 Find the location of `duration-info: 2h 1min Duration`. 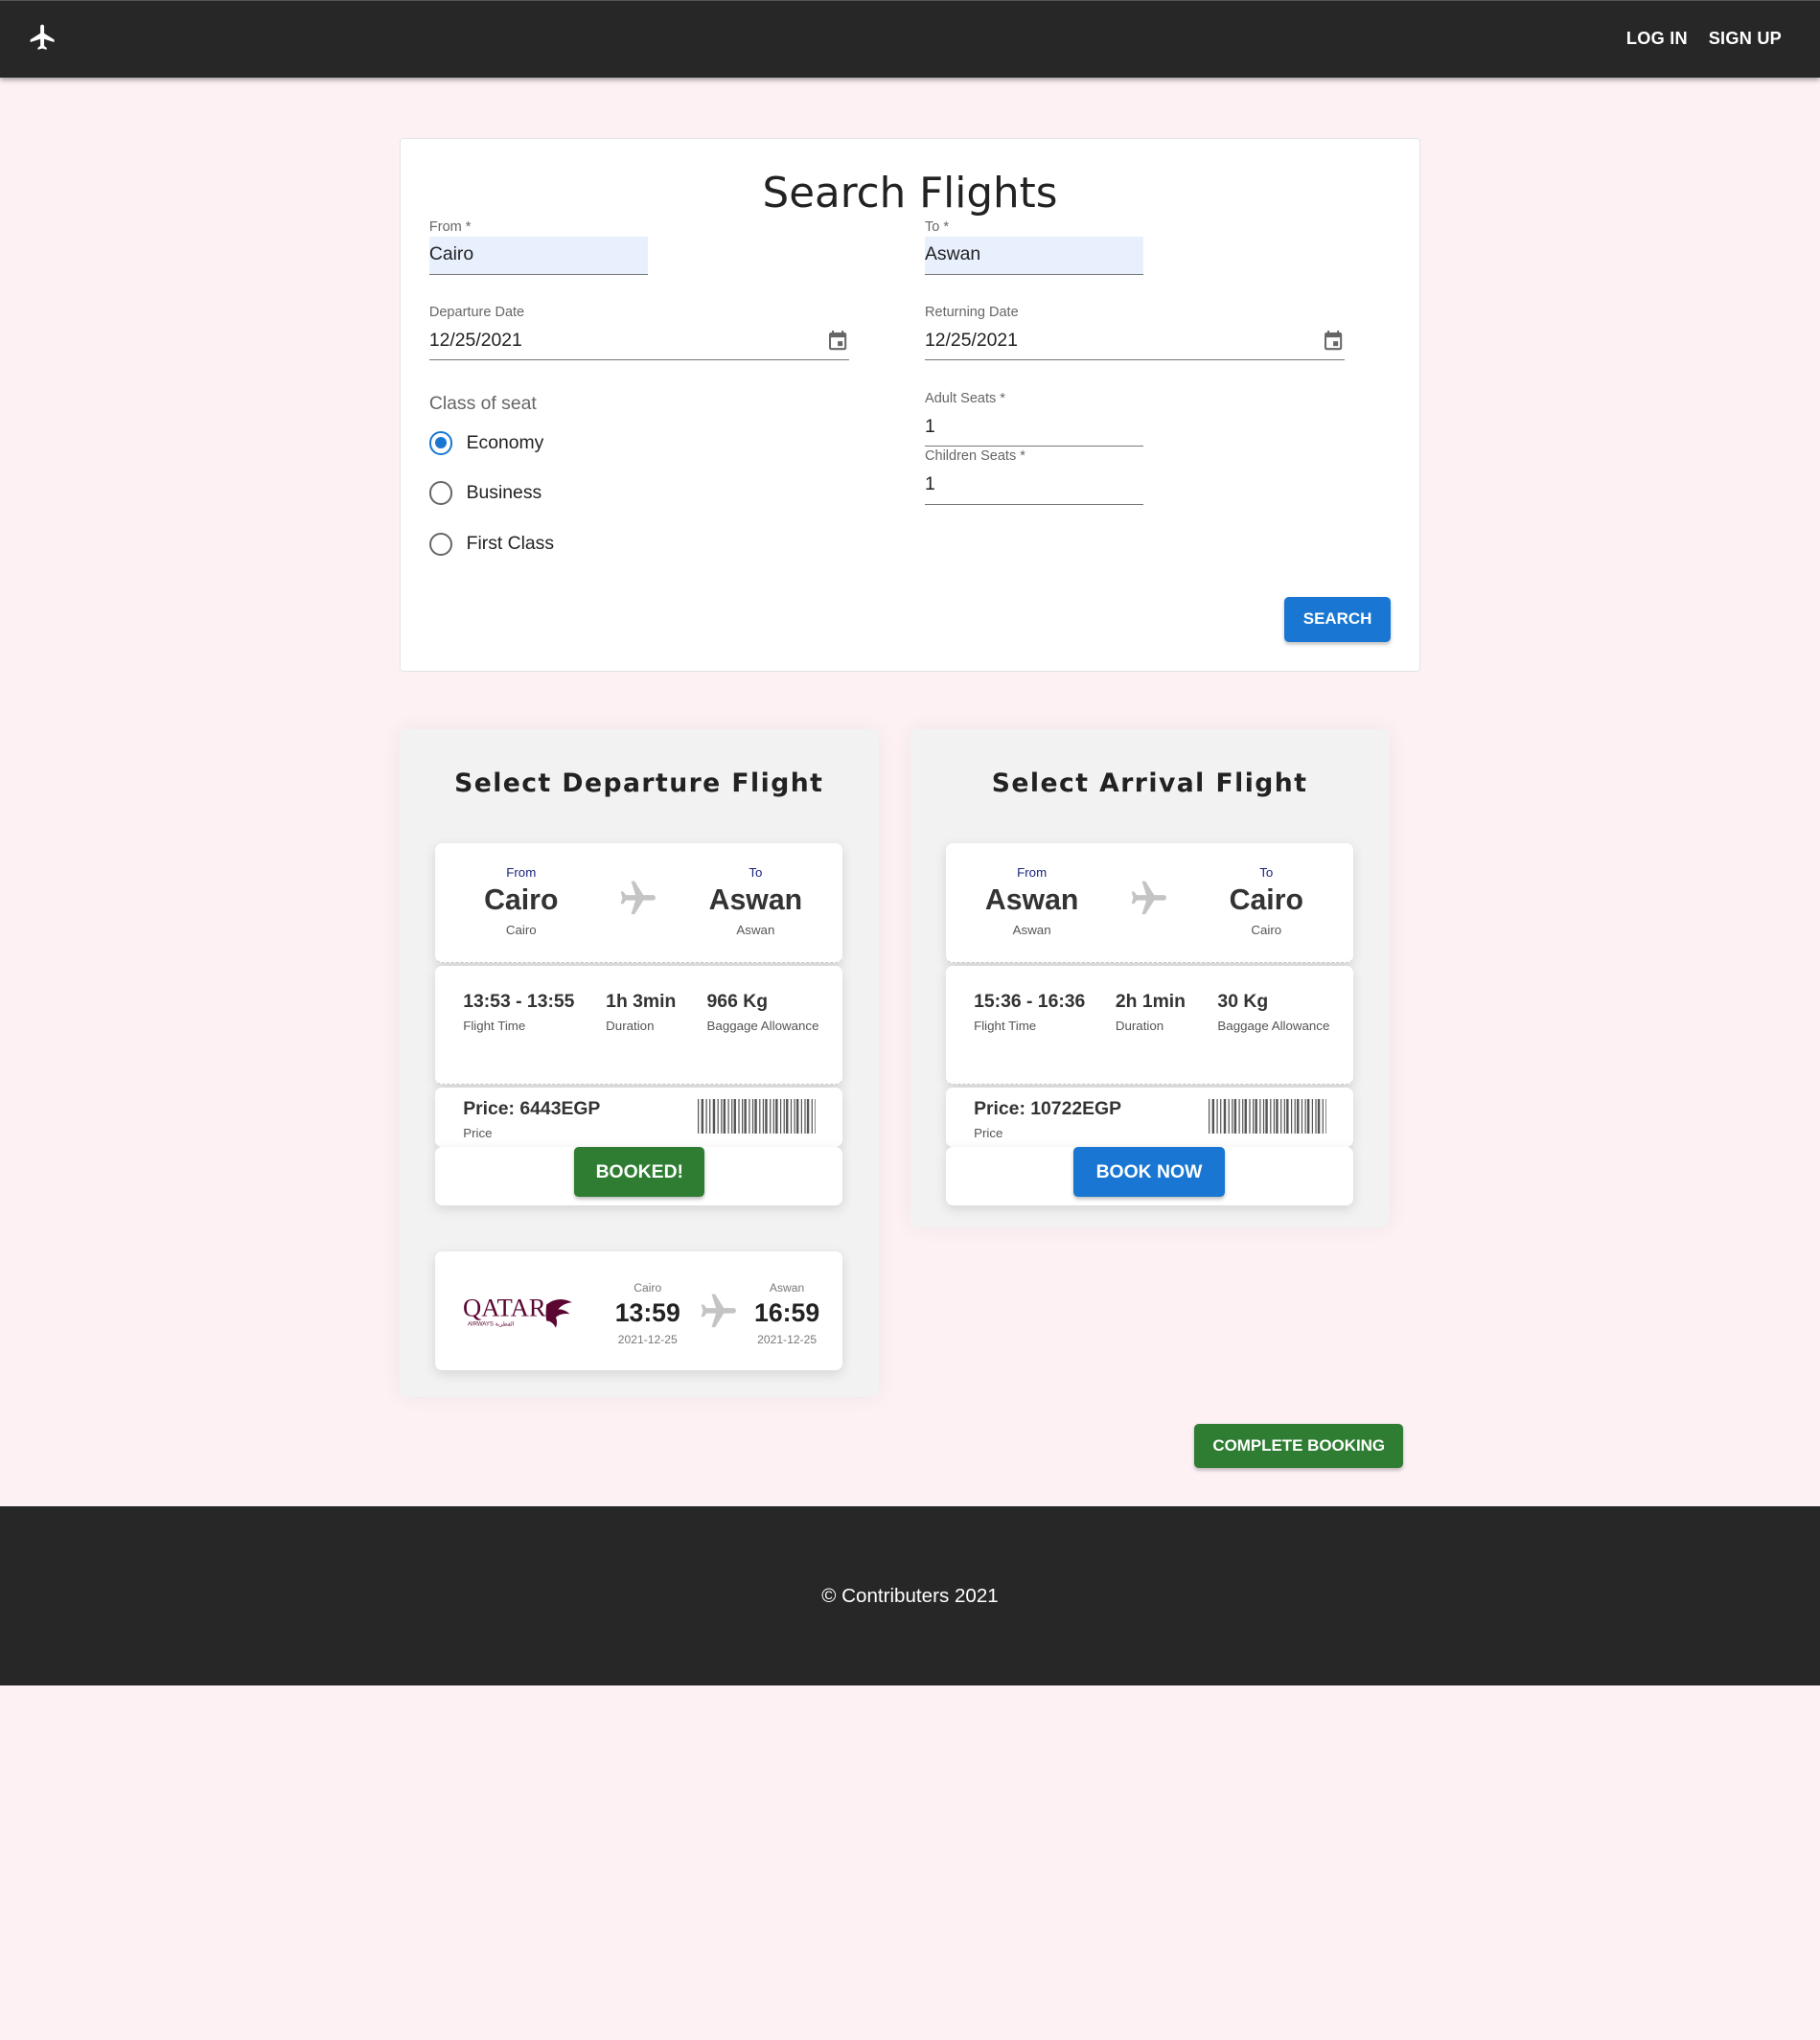

duration-info: 2h 1min Duration is located at coordinates (1151, 1012).